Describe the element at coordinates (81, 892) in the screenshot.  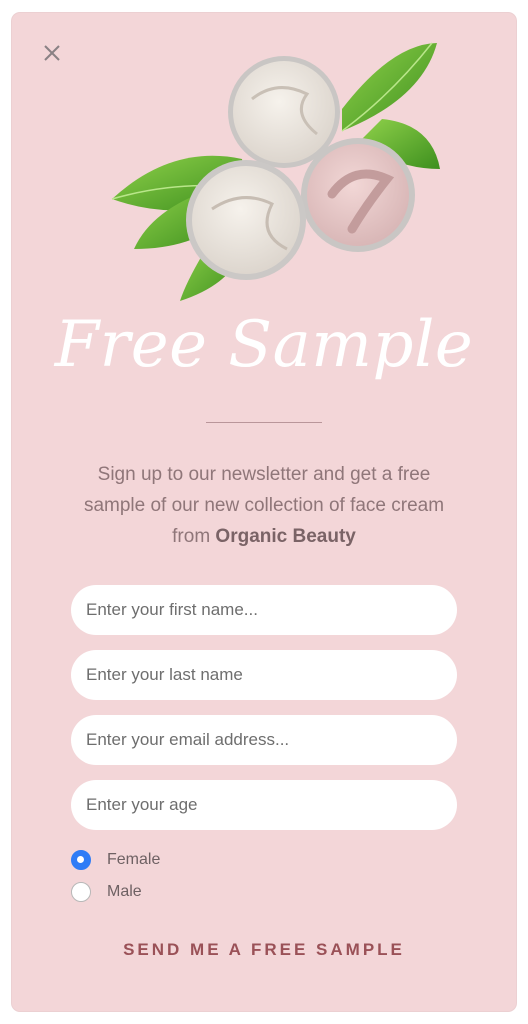
I see `radio-button-male` at that location.